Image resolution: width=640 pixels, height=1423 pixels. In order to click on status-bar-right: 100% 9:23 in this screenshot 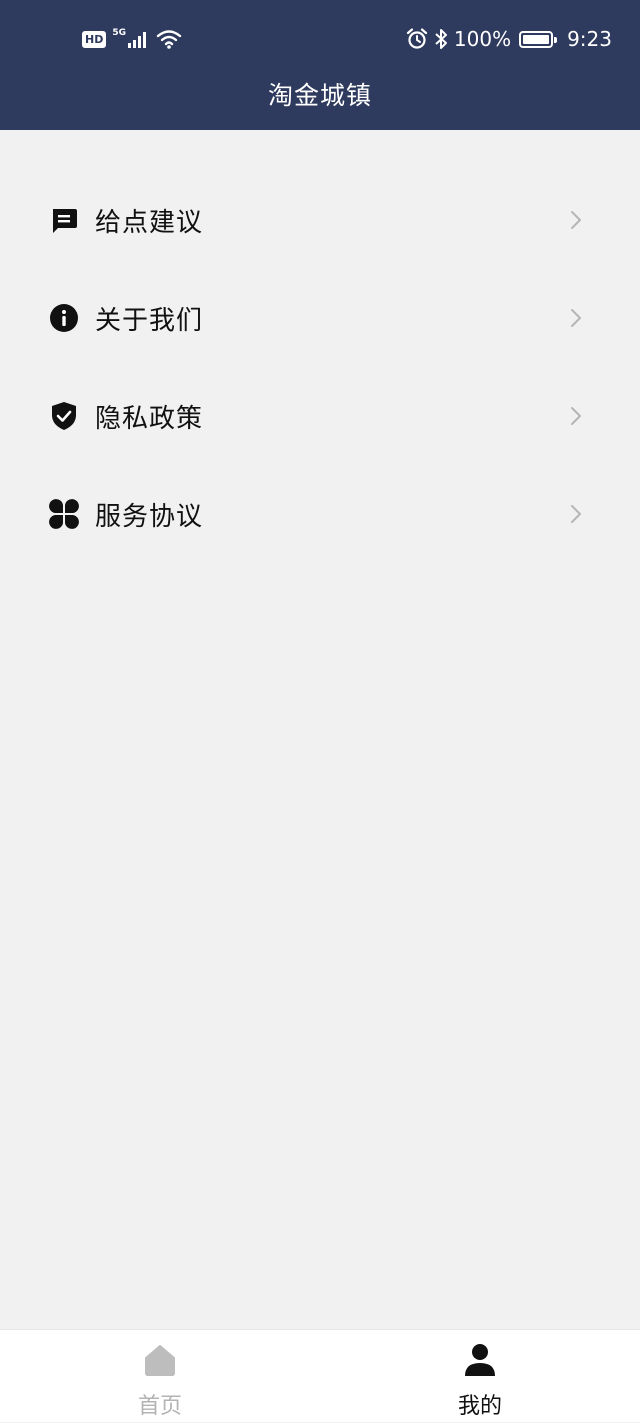, I will do `click(509, 39)`.